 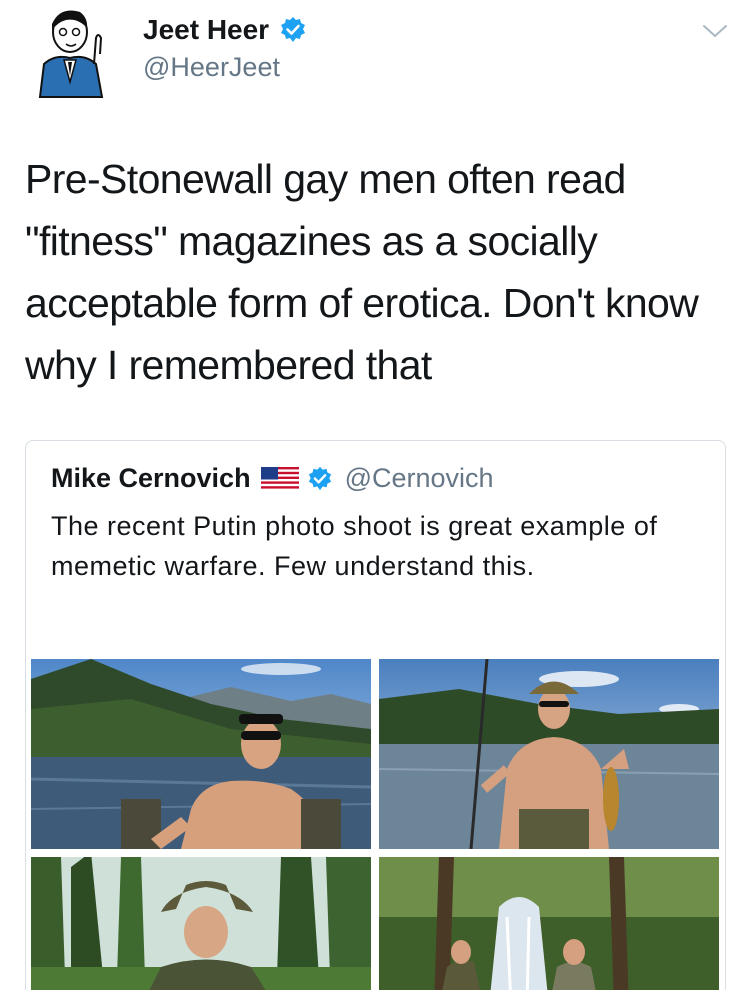 I want to click on display-name: Jeet Heer, so click(x=225, y=30).